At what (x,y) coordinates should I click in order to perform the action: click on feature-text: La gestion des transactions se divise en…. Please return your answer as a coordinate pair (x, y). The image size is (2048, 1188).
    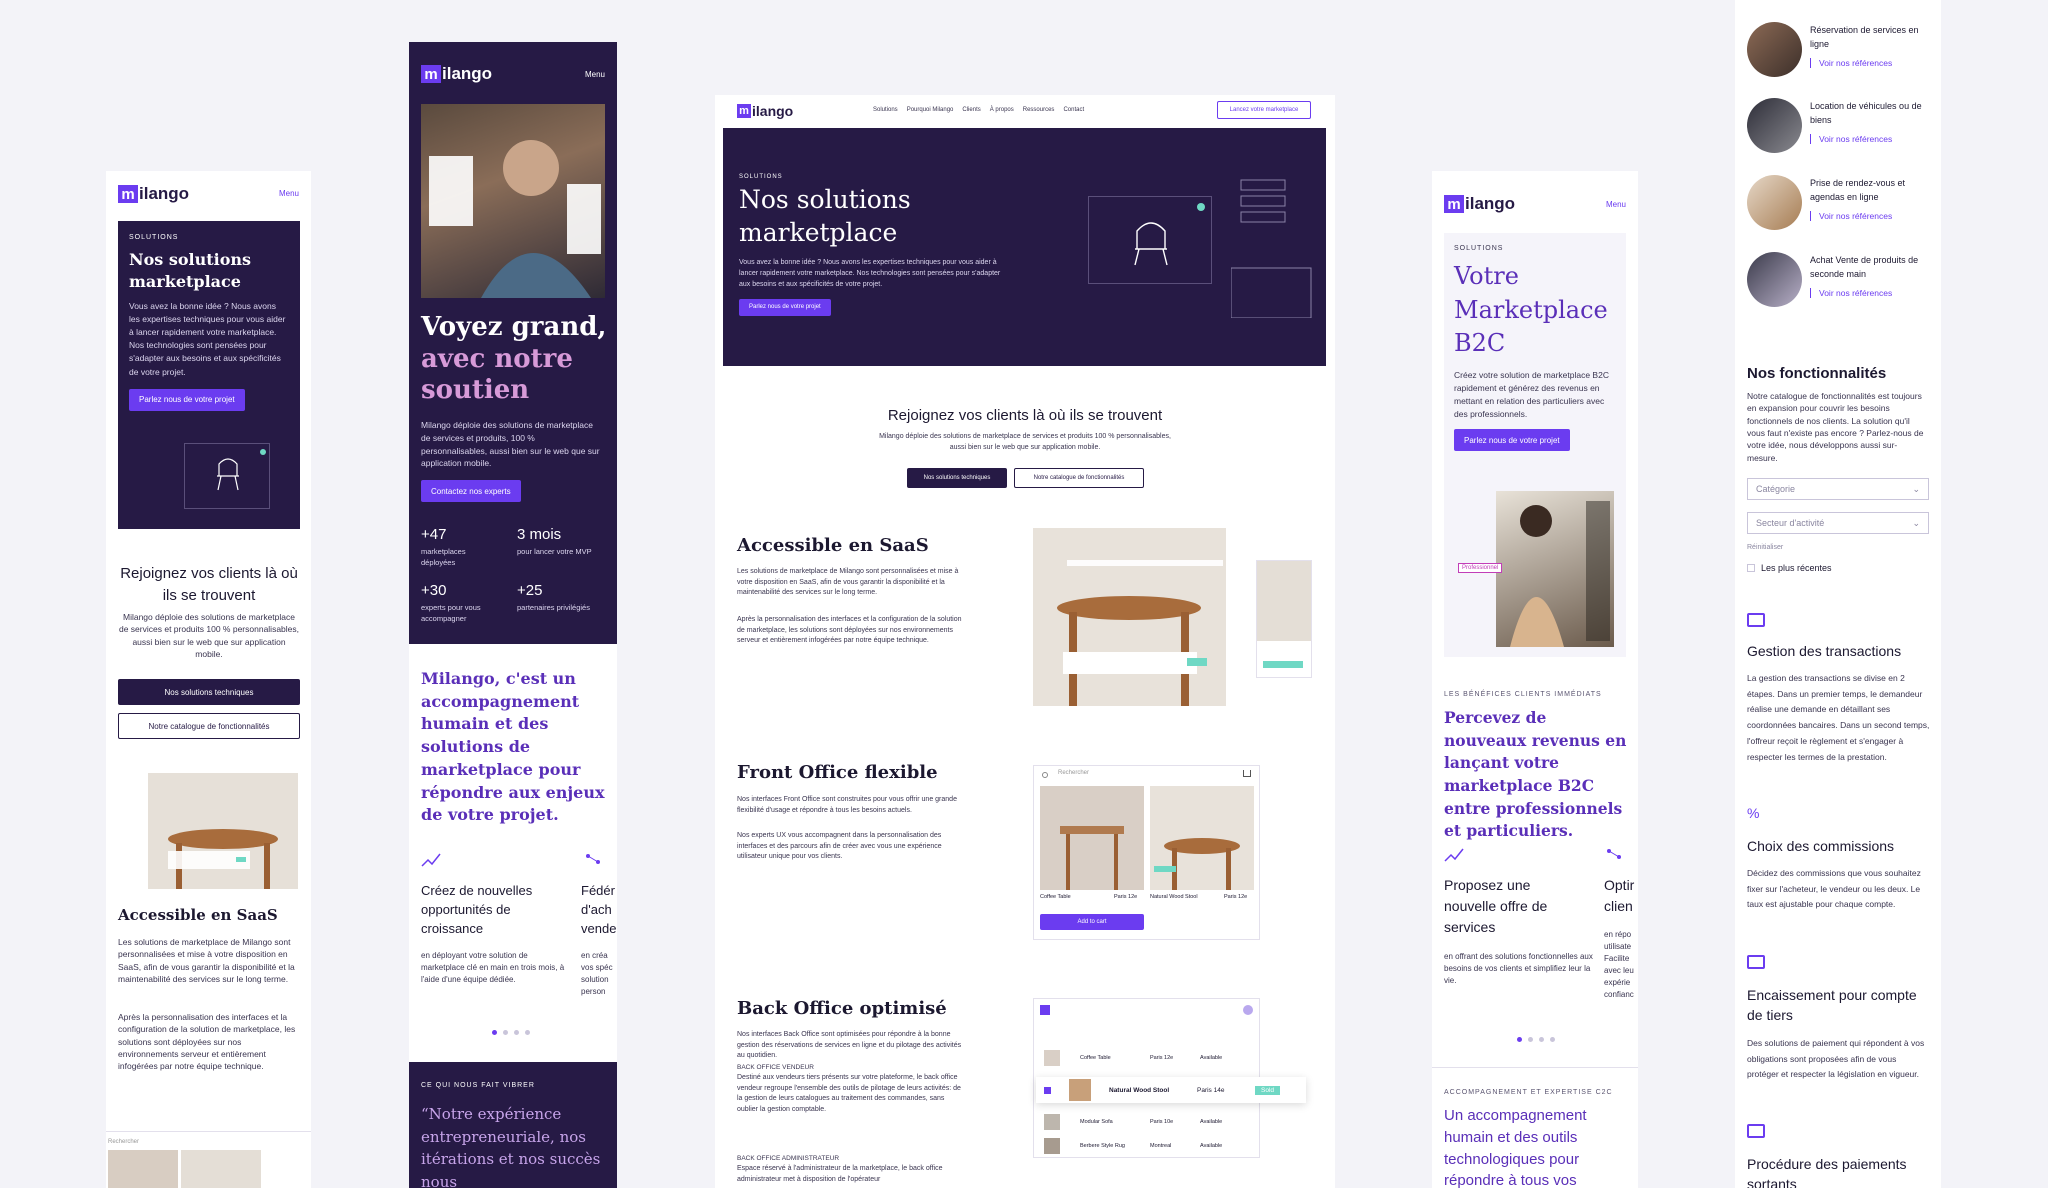
    Looking at the image, I should click on (1838, 717).